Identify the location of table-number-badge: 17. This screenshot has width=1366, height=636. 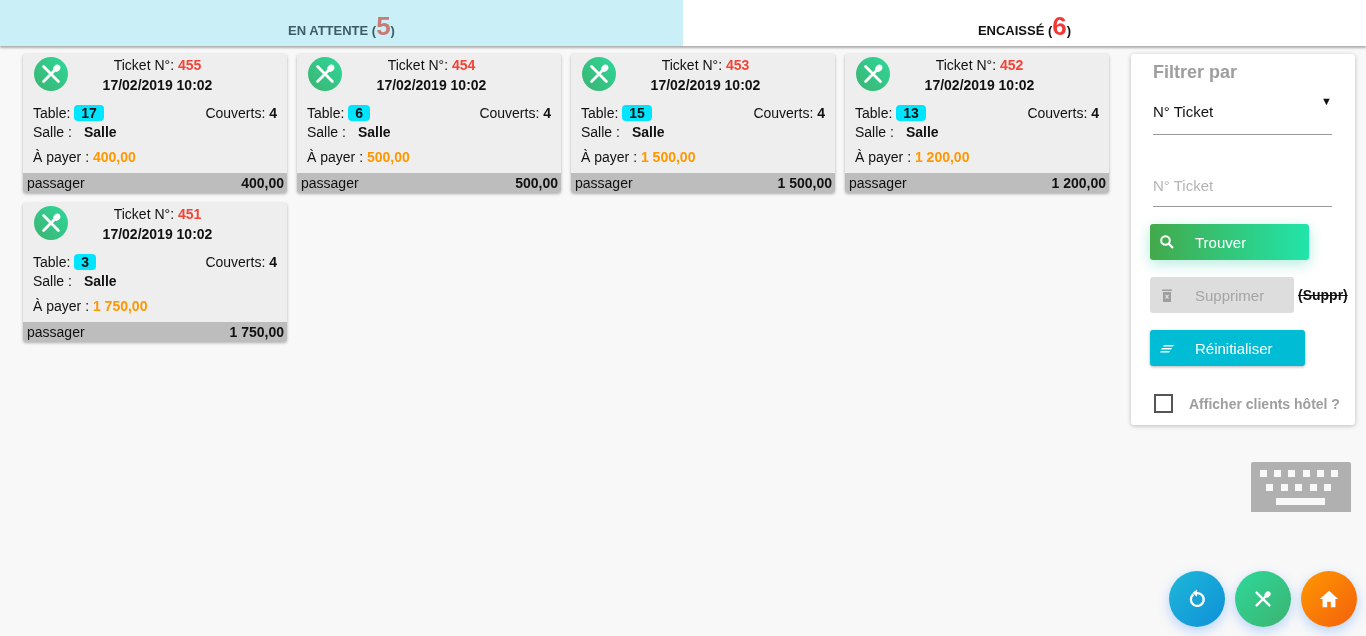
(89, 113).